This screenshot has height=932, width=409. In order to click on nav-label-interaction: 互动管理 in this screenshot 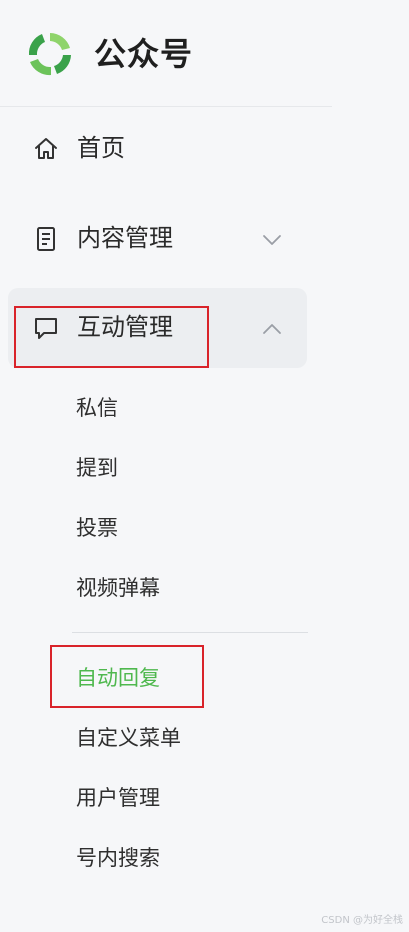, I will do `click(125, 327)`.